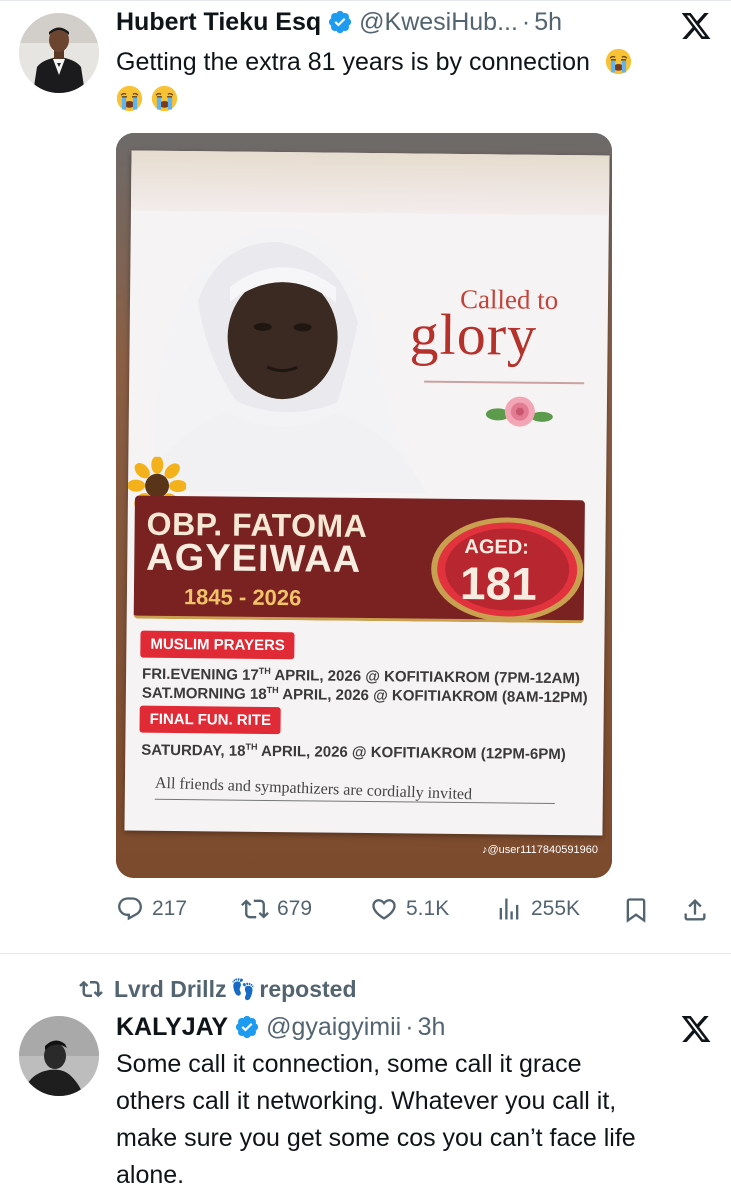 The width and height of the screenshot is (731, 1200). Describe the element at coordinates (150, 1175) in the screenshot. I see `post-text-line: alone.` at that location.